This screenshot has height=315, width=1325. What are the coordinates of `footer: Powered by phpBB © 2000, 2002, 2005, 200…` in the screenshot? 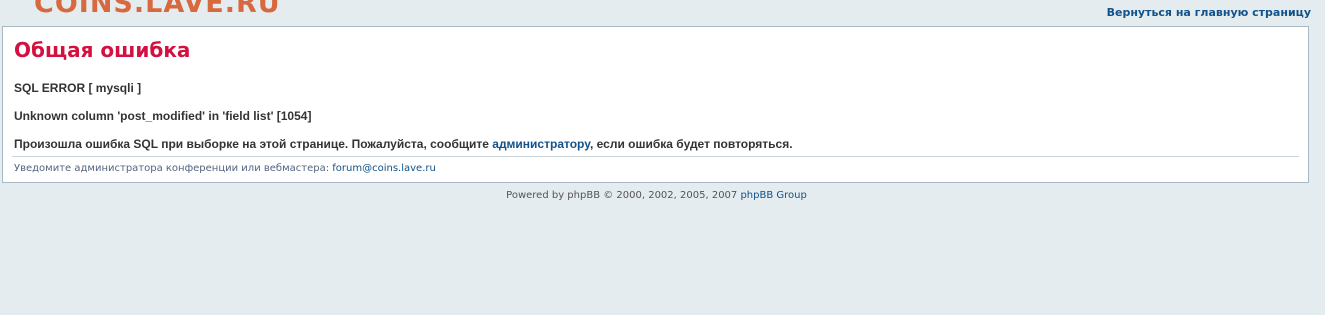 It's located at (656, 195).